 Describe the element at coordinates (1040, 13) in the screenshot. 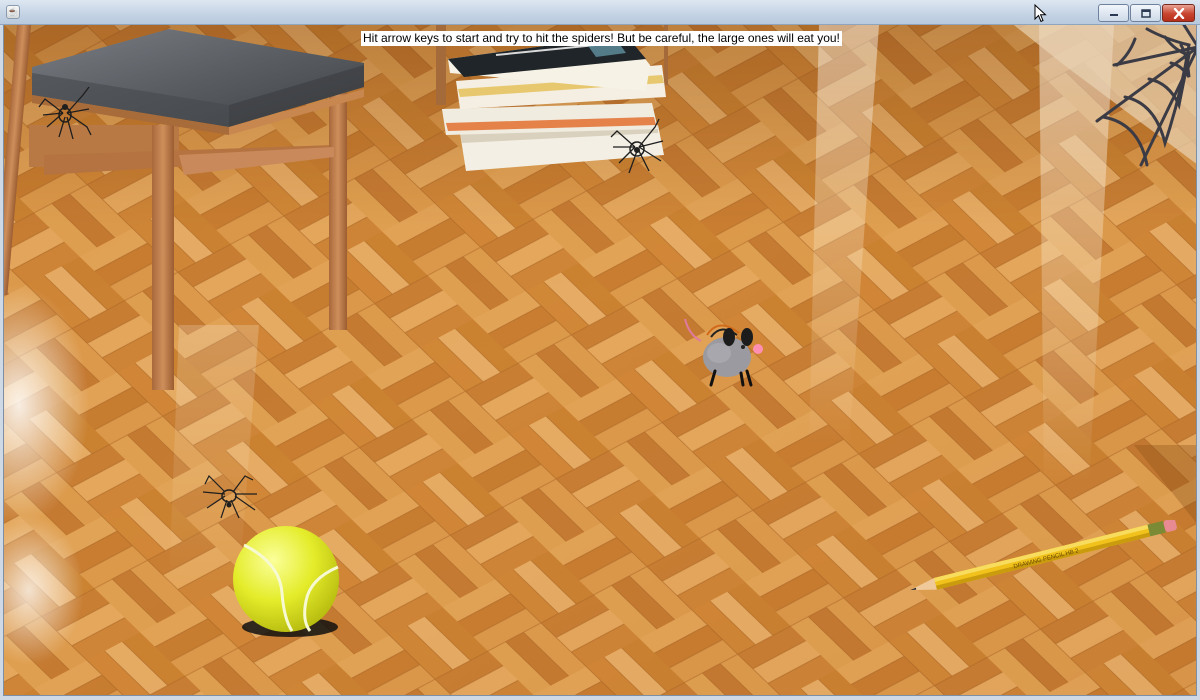

I see `mouse-cursor-icon` at that location.